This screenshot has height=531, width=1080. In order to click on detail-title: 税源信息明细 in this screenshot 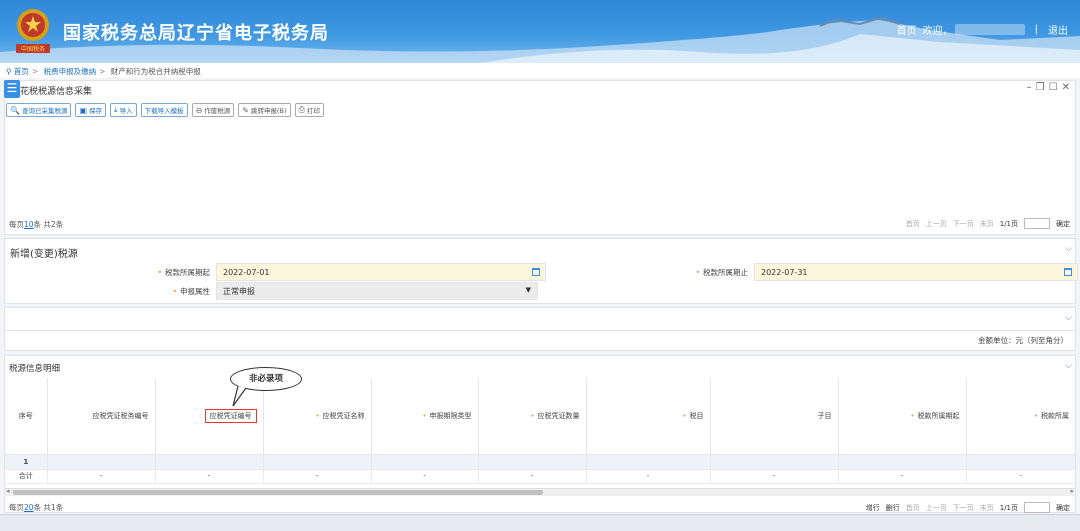, I will do `click(35, 369)`.